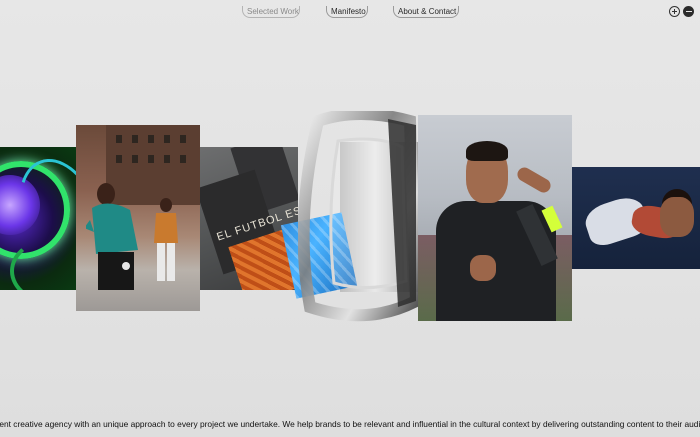 The width and height of the screenshot is (700, 437). What do you see at coordinates (38, 218) in the screenshot?
I see `tile-green-orb-artwork` at bounding box center [38, 218].